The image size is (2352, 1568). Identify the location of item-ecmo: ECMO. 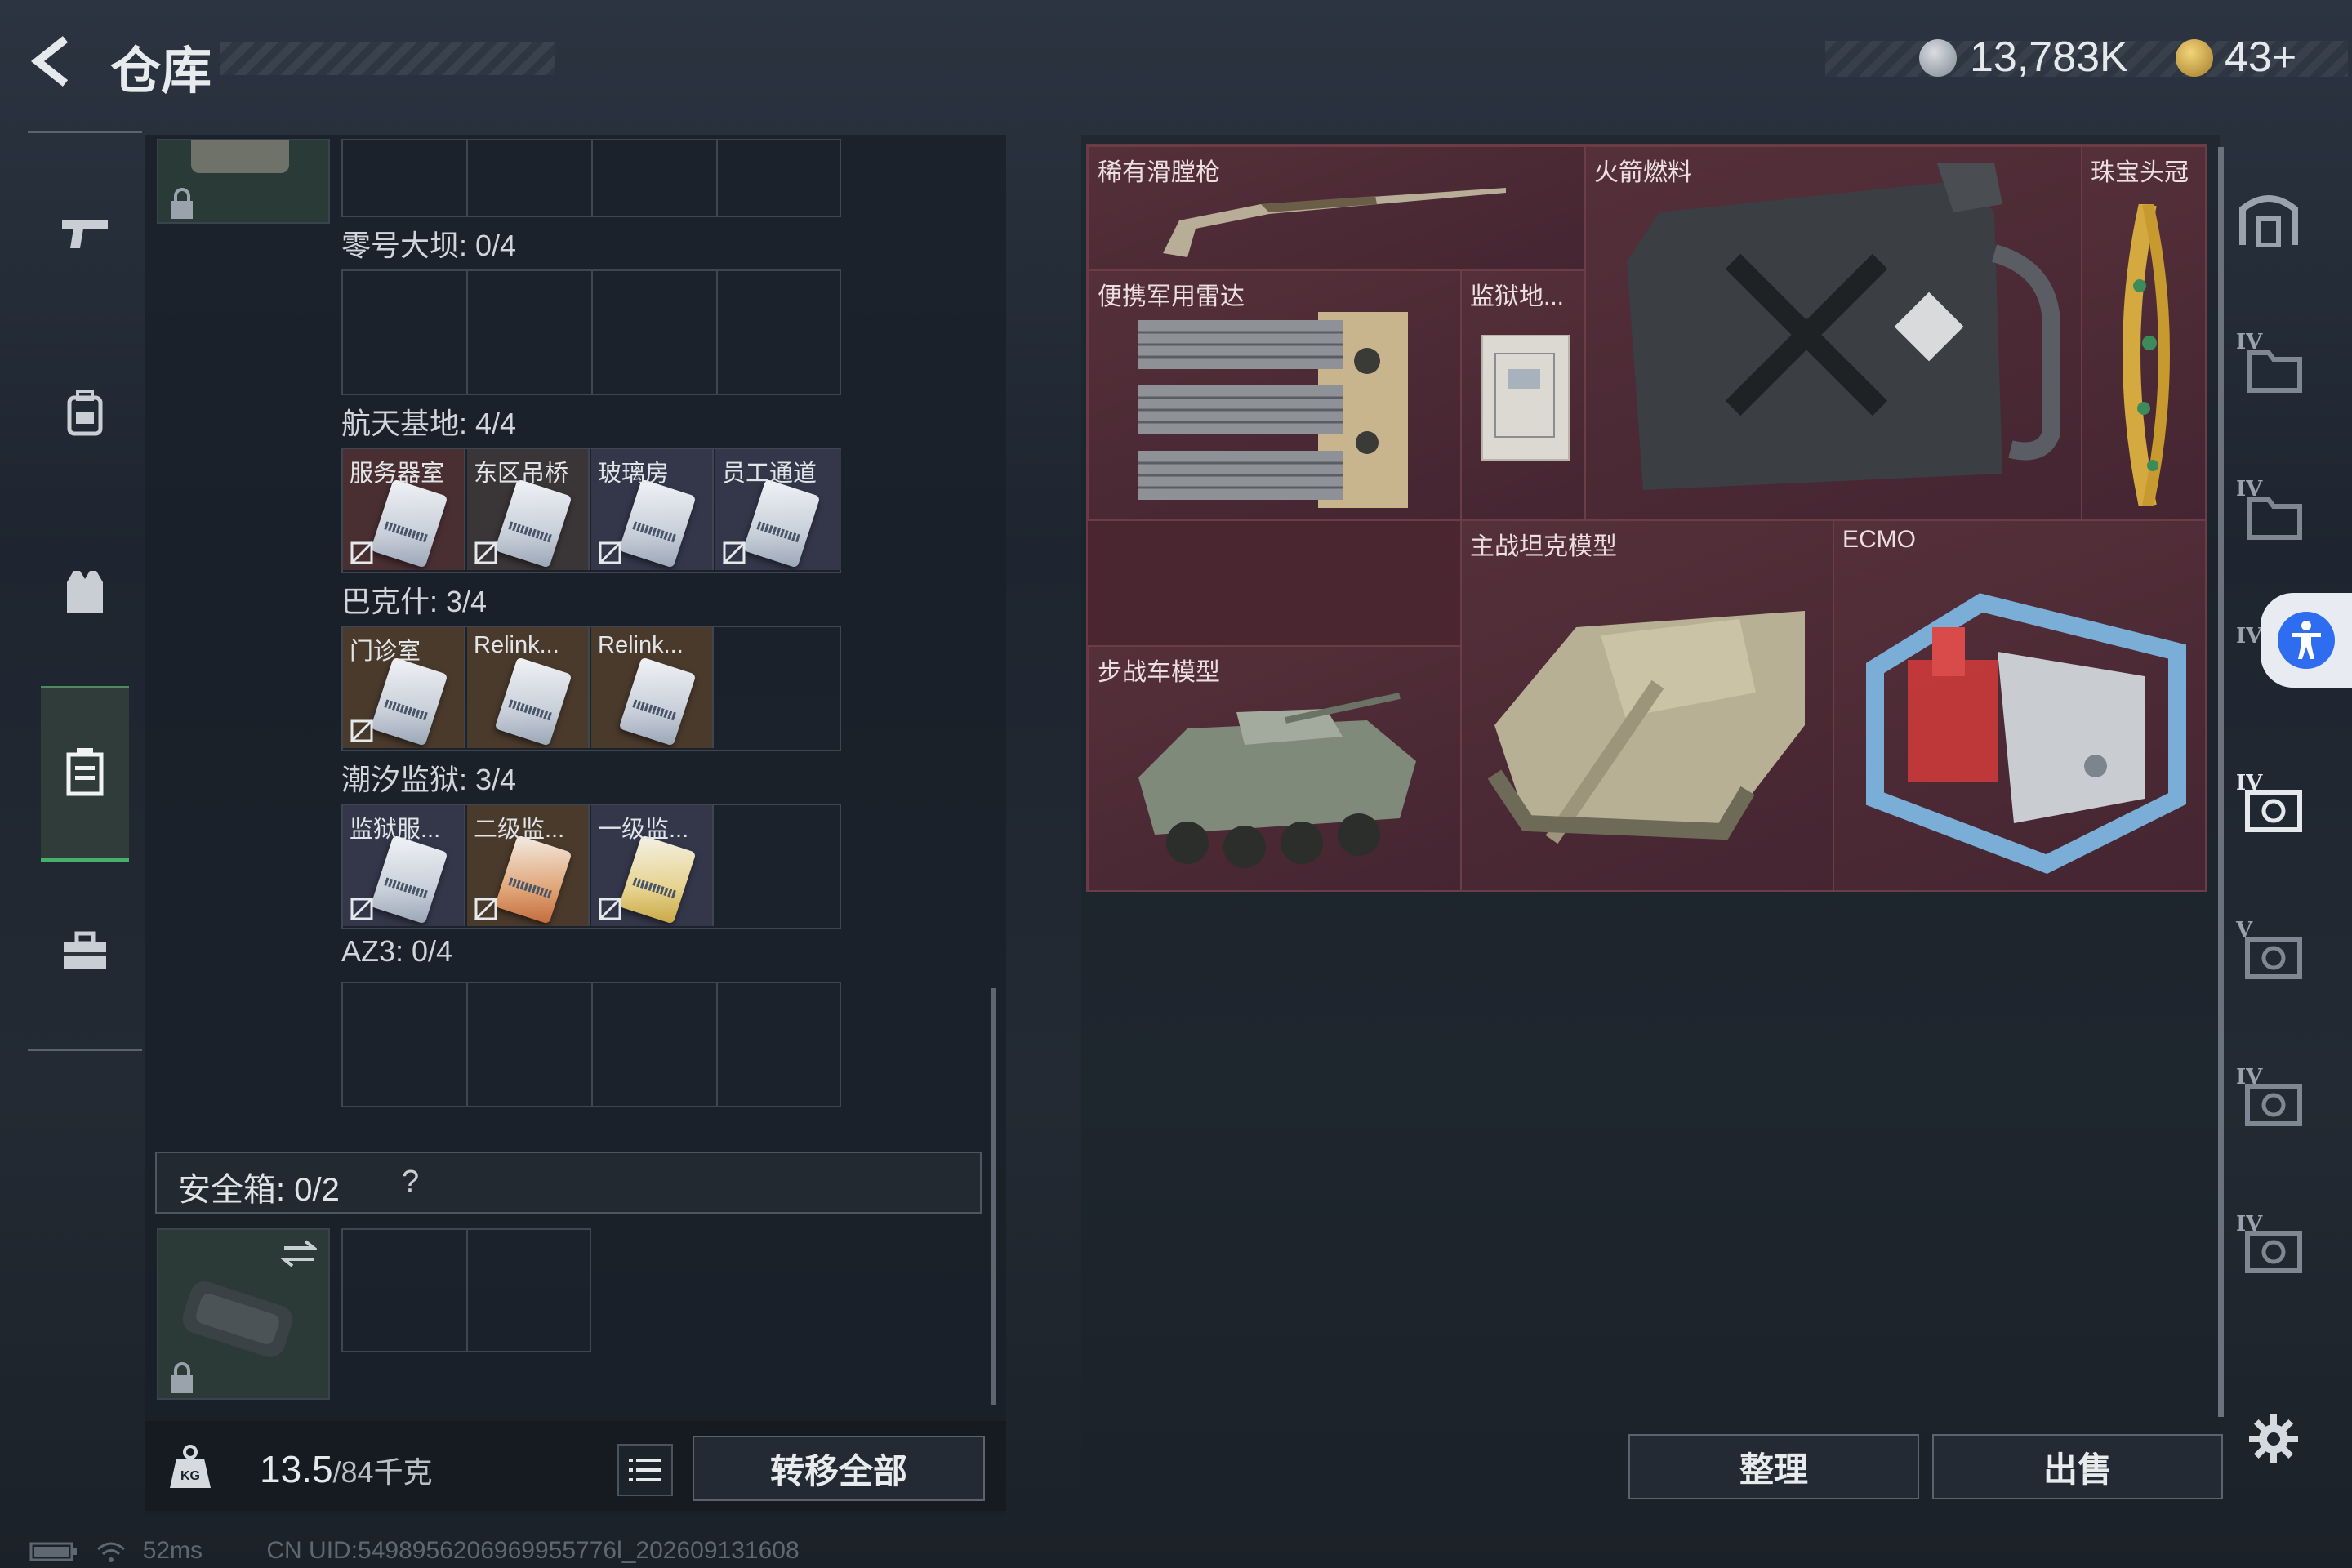
(2020, 705).